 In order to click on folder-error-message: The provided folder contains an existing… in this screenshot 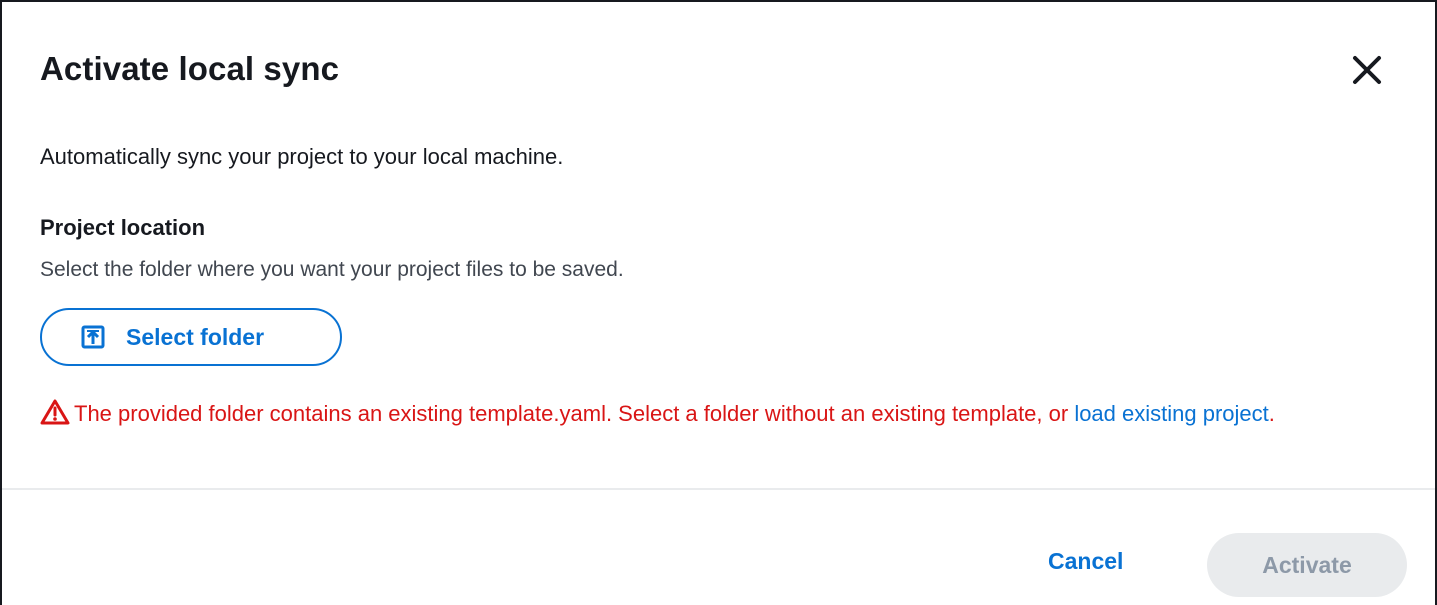, I will do `click(720, 416)`.